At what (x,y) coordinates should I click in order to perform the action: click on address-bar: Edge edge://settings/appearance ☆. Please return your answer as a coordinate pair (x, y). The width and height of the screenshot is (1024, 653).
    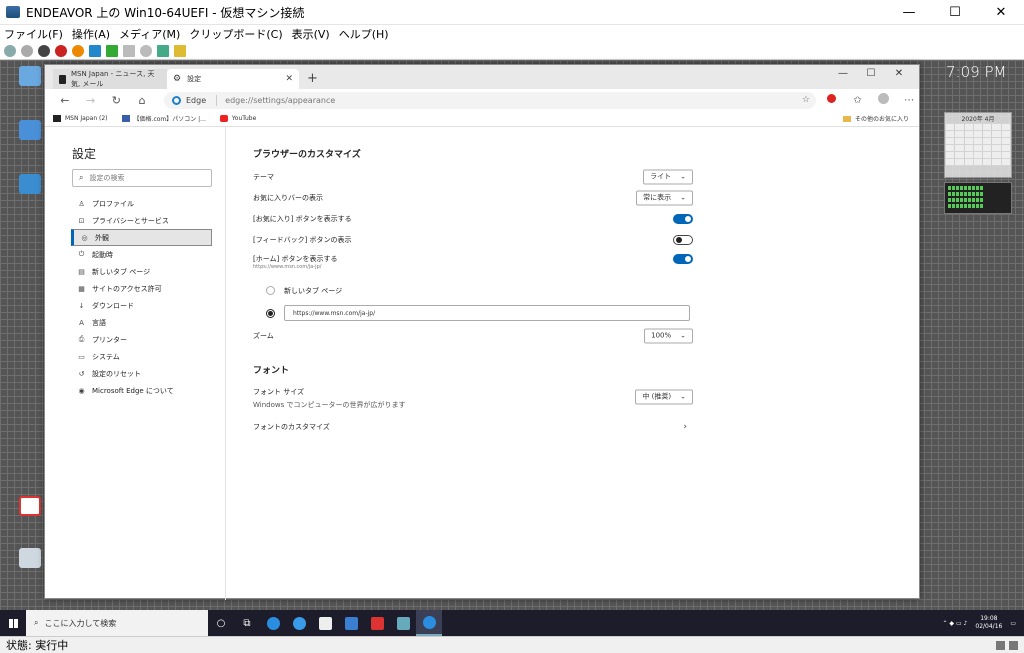
    Looking at the image, I should click on (490, 100).